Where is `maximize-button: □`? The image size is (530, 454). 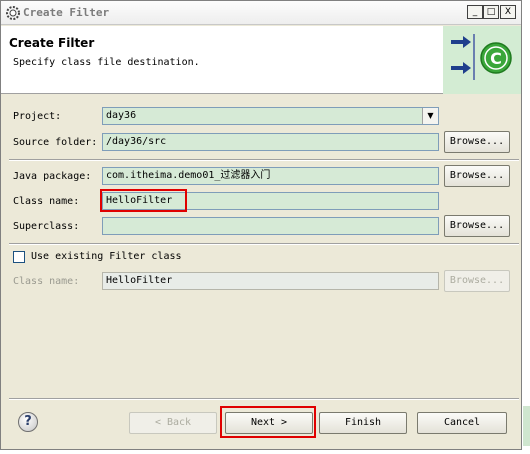 maximize-button: □ is located at coordinates (491, 12).